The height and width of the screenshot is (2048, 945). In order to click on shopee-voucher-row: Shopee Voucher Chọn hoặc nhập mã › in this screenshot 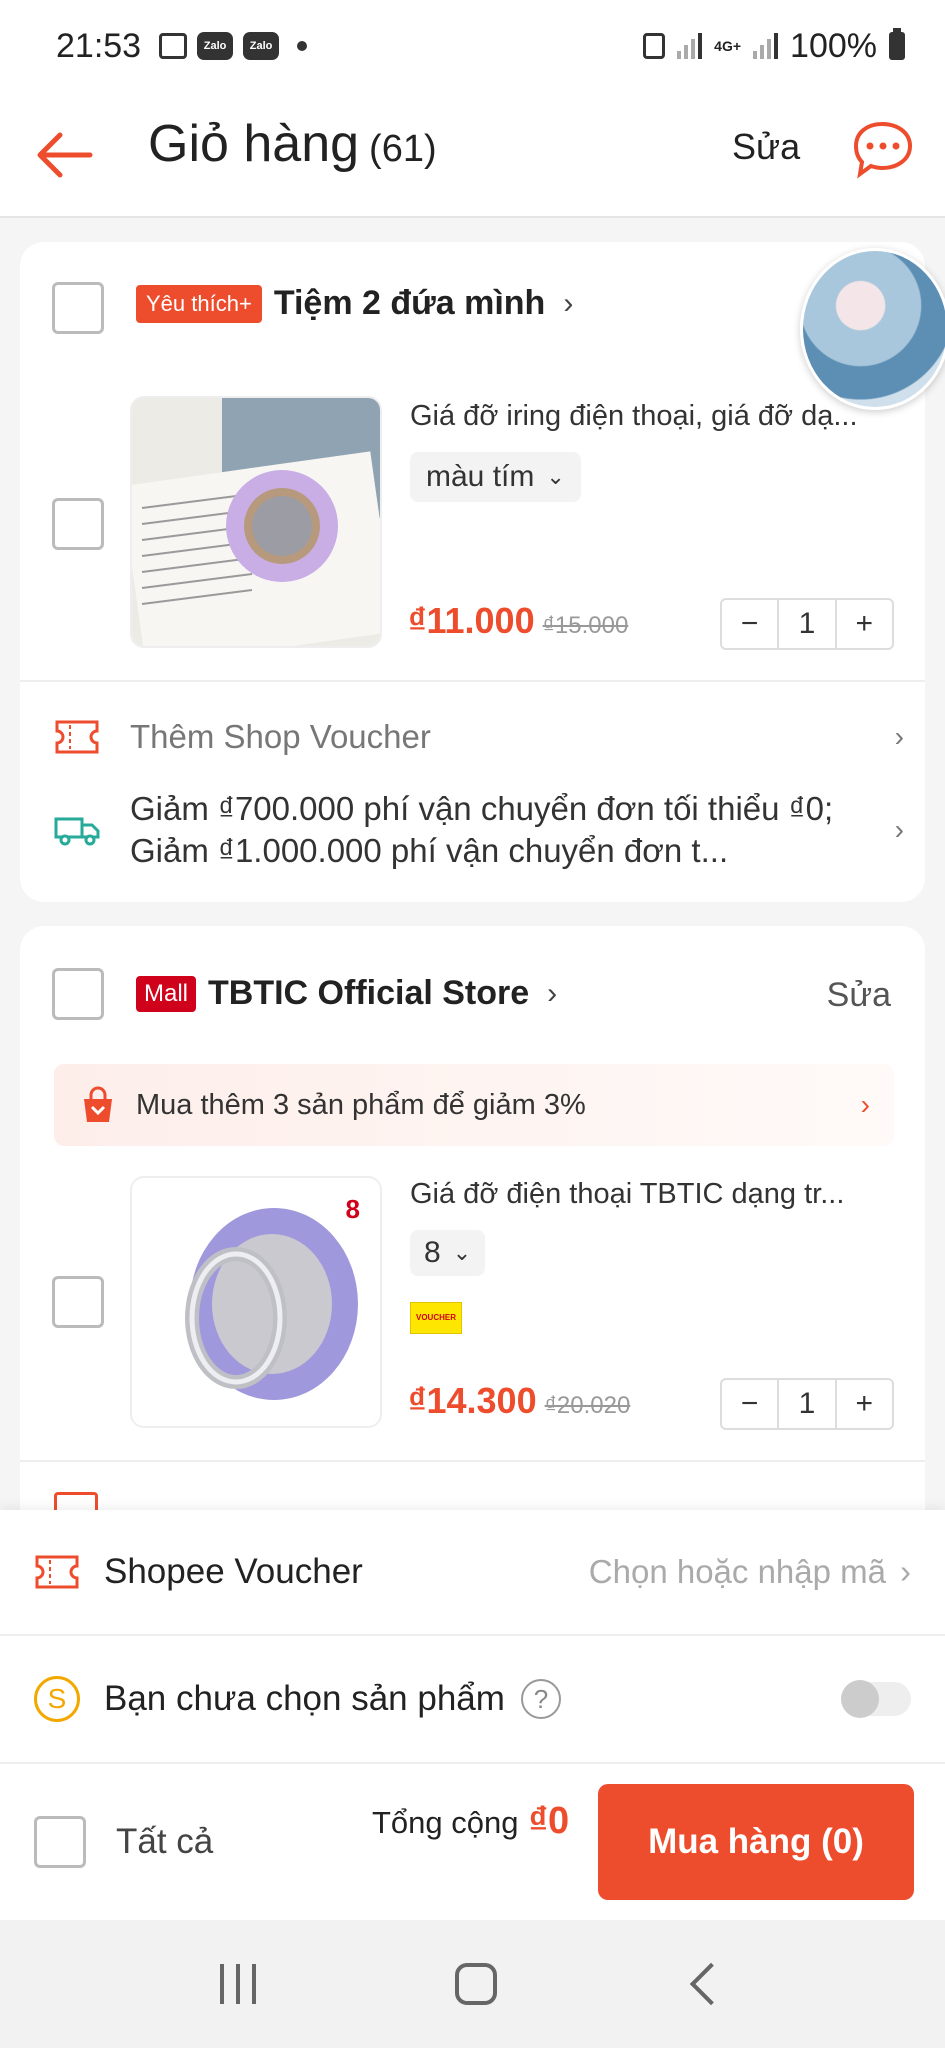, I will do `click(472, 1573)`.